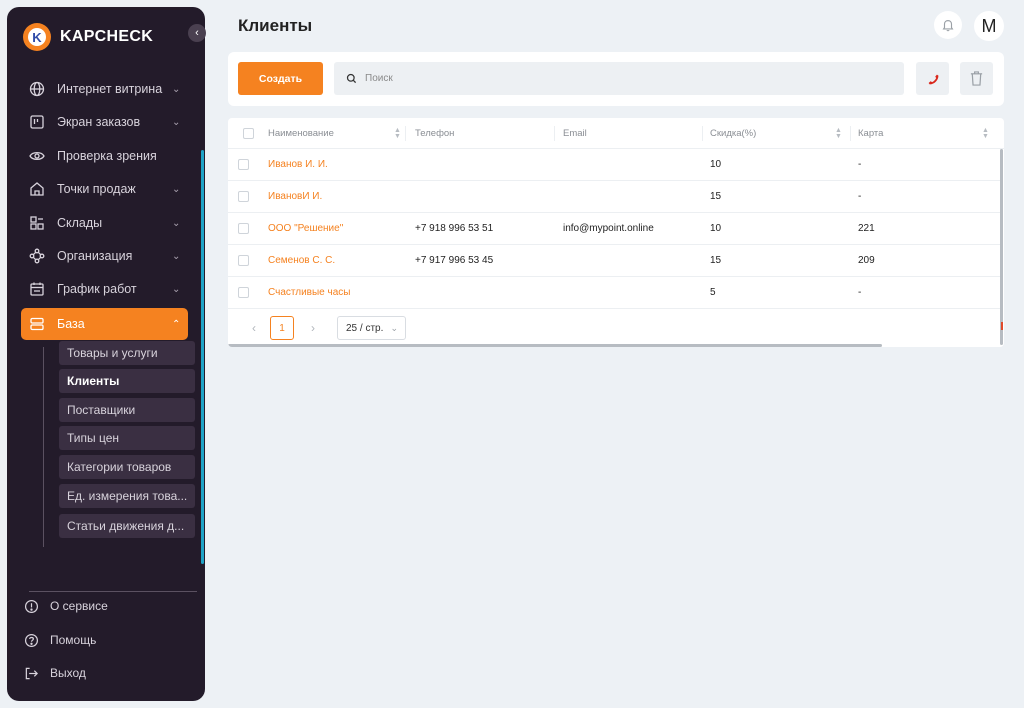 The height and width of the screenshot is (708, 1024). Describe the element at coordinates (127, 353) in the screenshot. I see `submenu-item-goods: Товары и услуги` at that location.